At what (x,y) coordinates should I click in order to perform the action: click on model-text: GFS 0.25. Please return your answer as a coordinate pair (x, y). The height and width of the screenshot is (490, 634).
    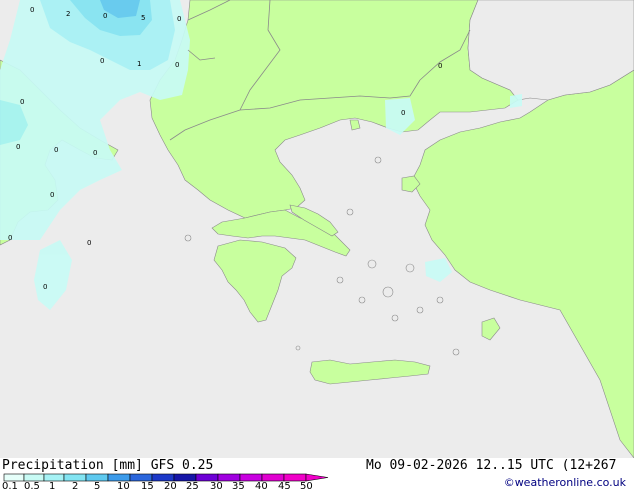
    Looking at the image, I should click on (182, 465).